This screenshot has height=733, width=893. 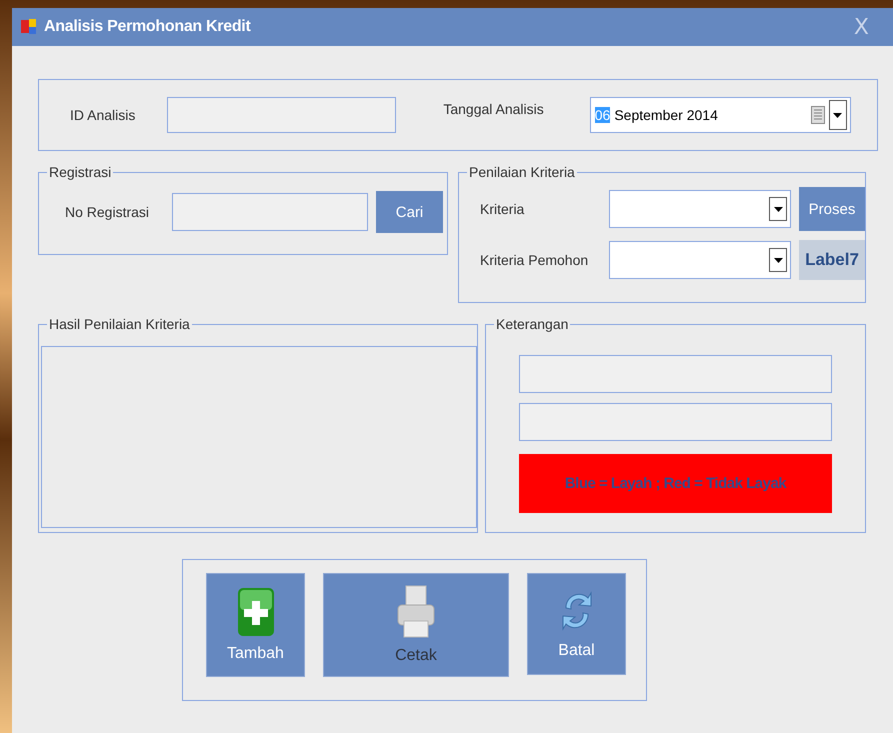 I want to click on no-registrasi-label: No Registrasi, so click(x=107, y=212).